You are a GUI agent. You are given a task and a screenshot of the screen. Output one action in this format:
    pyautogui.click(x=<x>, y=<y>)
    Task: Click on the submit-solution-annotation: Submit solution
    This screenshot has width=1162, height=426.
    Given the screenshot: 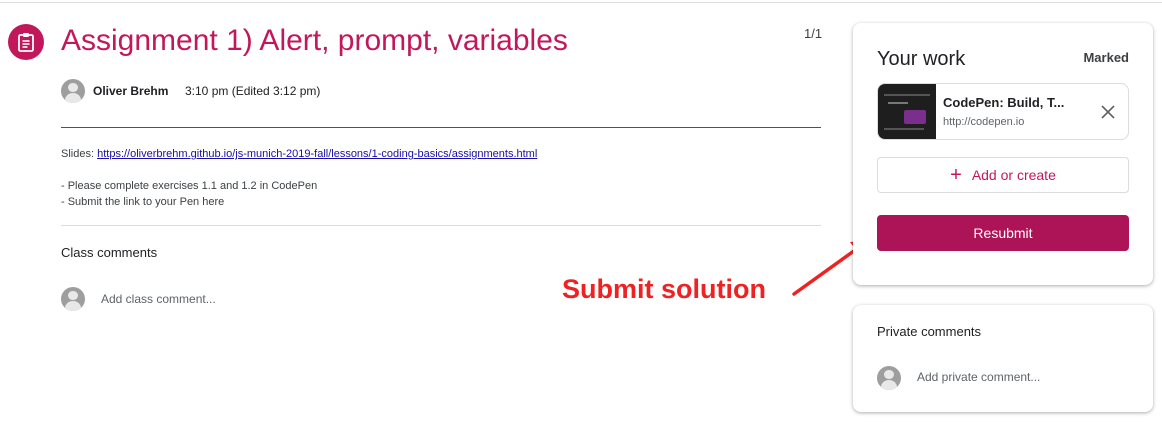 What is the action you would take?
    pyautogui.click(x=664, y=289)
    